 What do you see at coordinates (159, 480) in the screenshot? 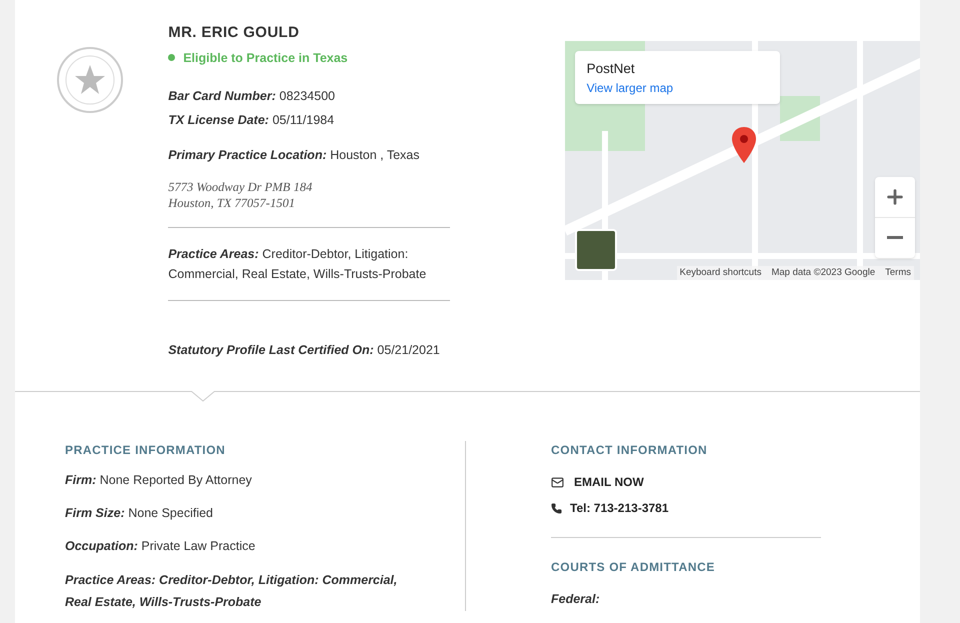
I see `field-text: Firm: None Reported By Attorney` at bounding box center [159, 480].